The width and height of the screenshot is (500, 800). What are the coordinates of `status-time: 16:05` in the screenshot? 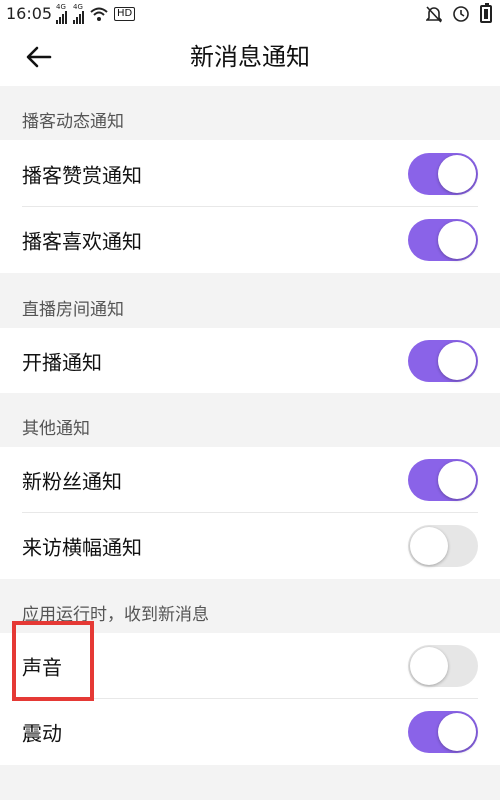 It's located at (29, 13).